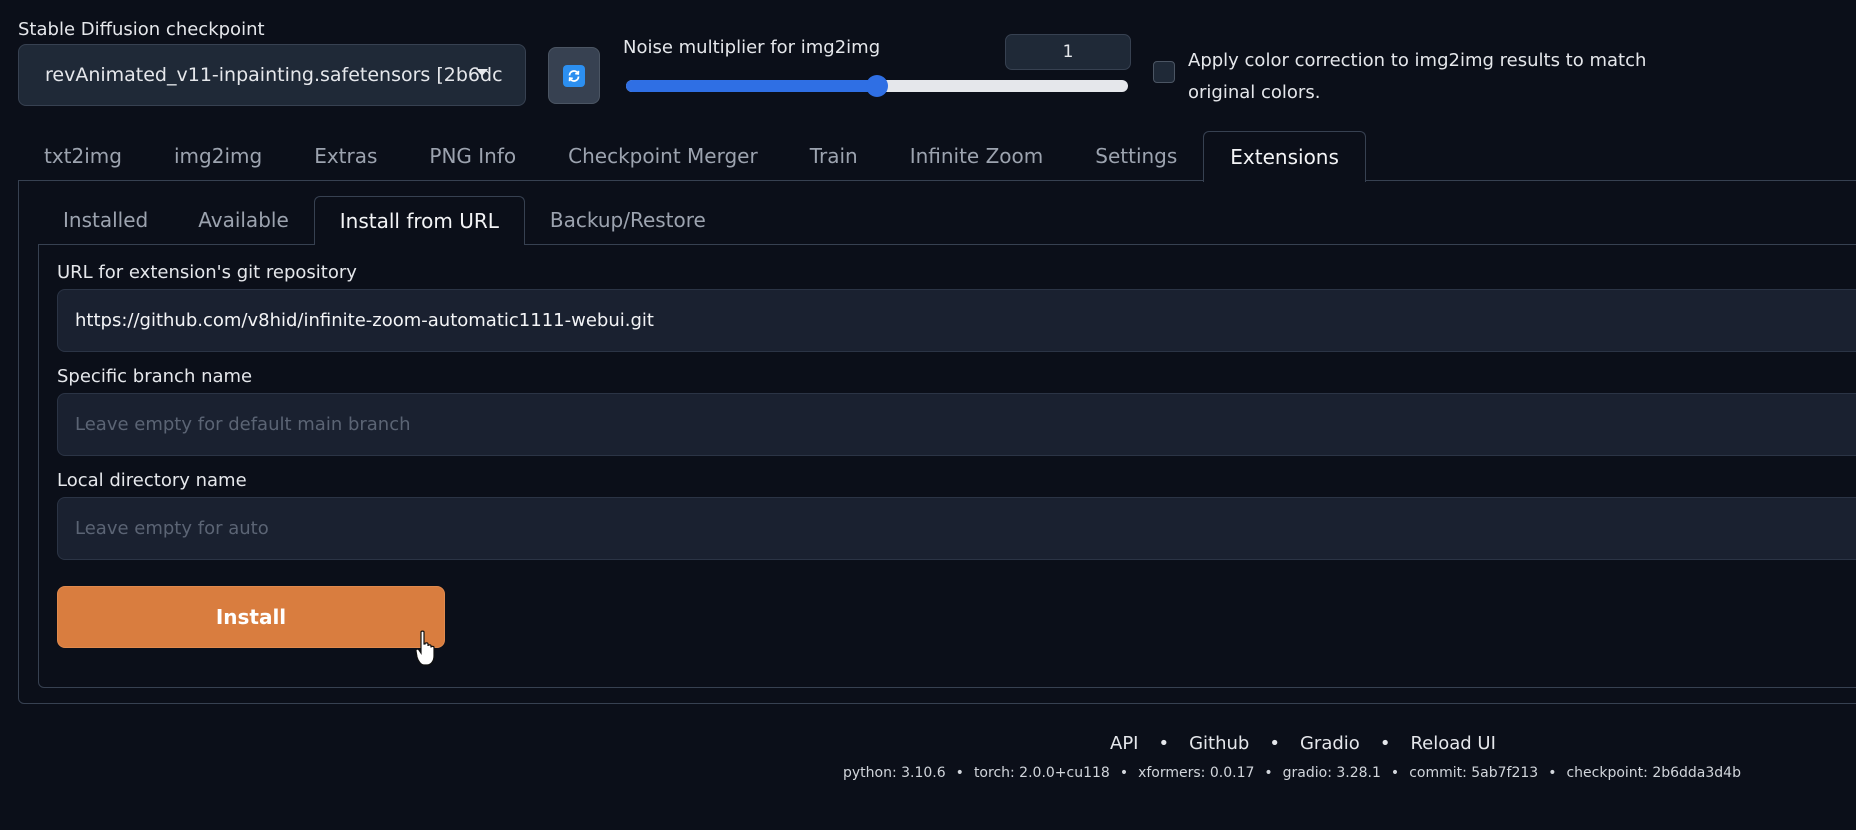  Describe the element at coordinates (155, 376) in the screenshot. I see `branch-name-label: Specific branch name` at that location.